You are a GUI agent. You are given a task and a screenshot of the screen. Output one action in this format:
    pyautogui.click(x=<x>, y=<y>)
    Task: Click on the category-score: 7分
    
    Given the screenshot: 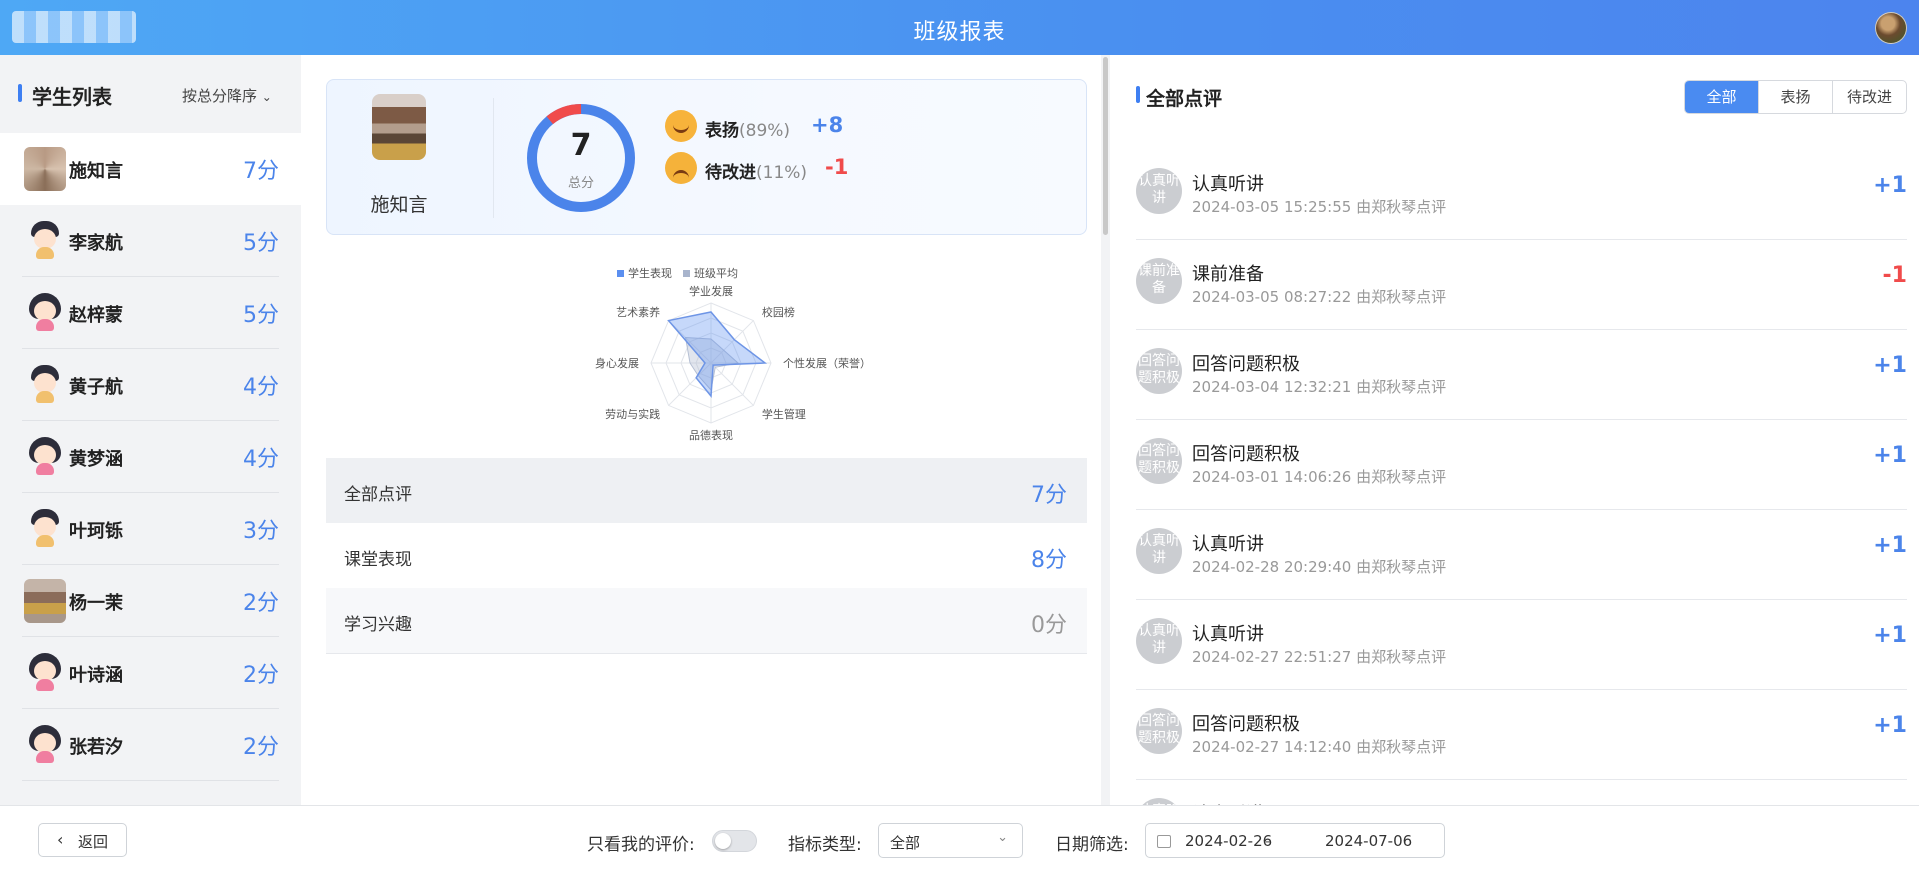 What is the action you would take?
    pyautogui.click(x=1049, y=495)
    